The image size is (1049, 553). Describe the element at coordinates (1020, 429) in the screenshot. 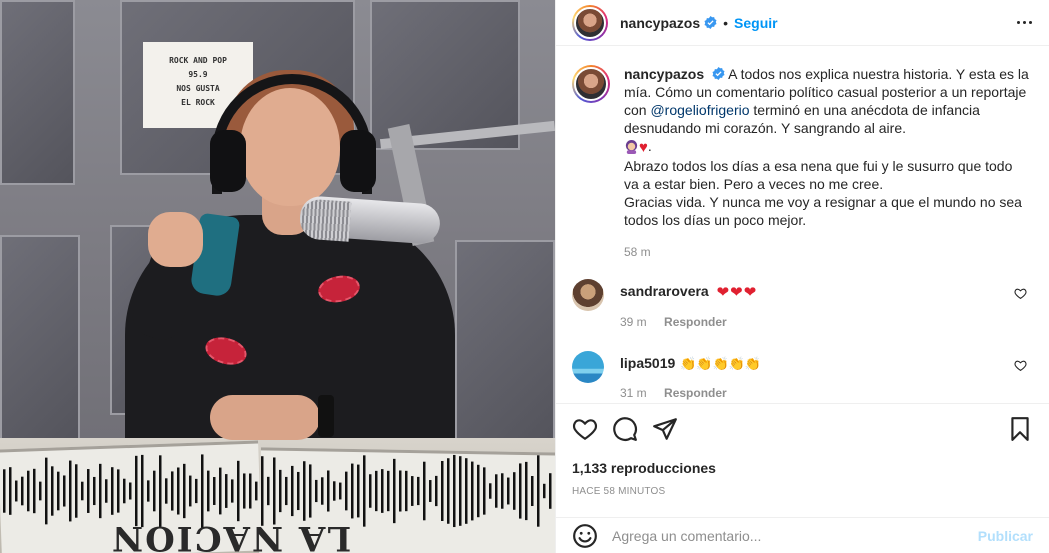

I see `save-bookmark-icon` at that location.